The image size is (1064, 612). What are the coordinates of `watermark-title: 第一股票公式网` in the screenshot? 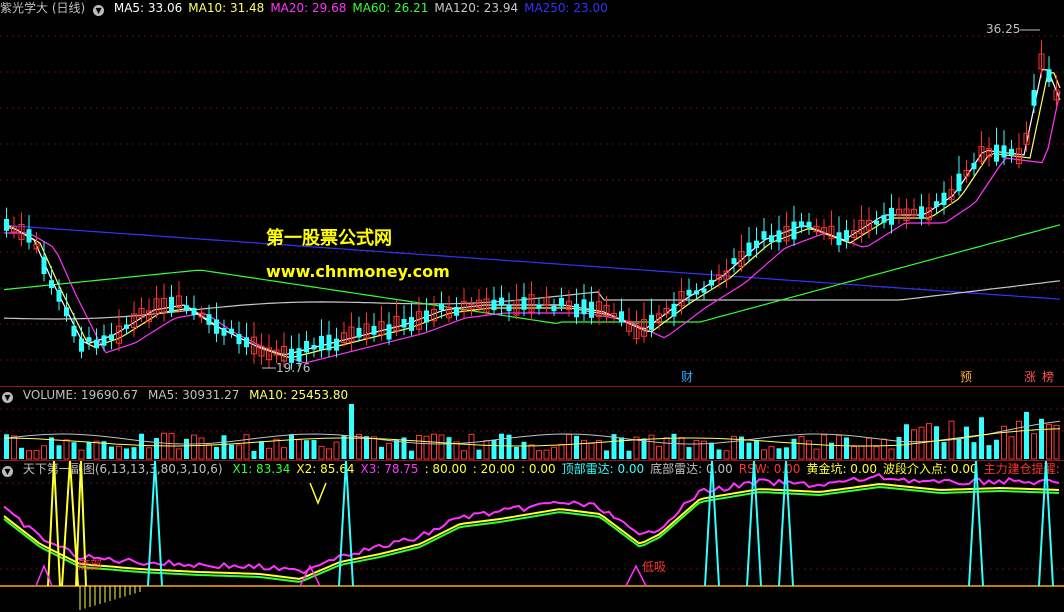 It's located at (329, 238).